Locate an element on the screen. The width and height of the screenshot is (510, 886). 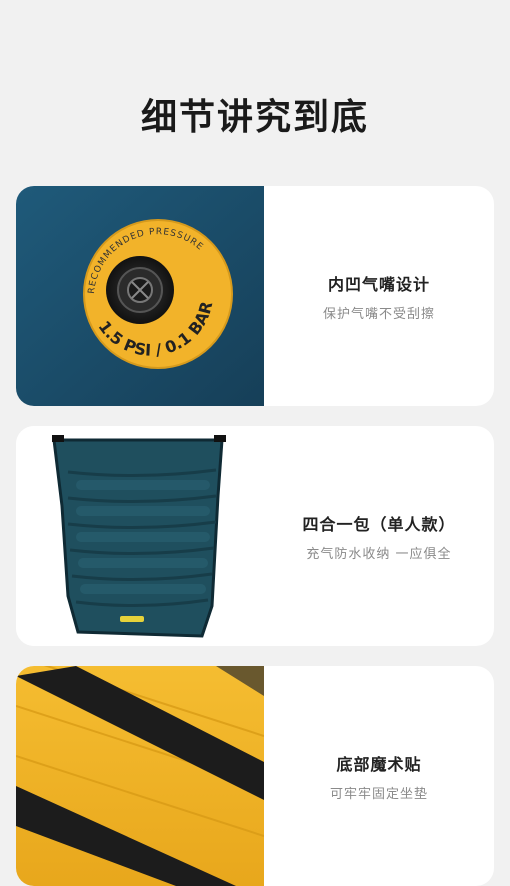
valve-image: RECOMMENDED PRESSURE 1.5 PSI / 0.1 BAR is located at coordinates (140, 296).